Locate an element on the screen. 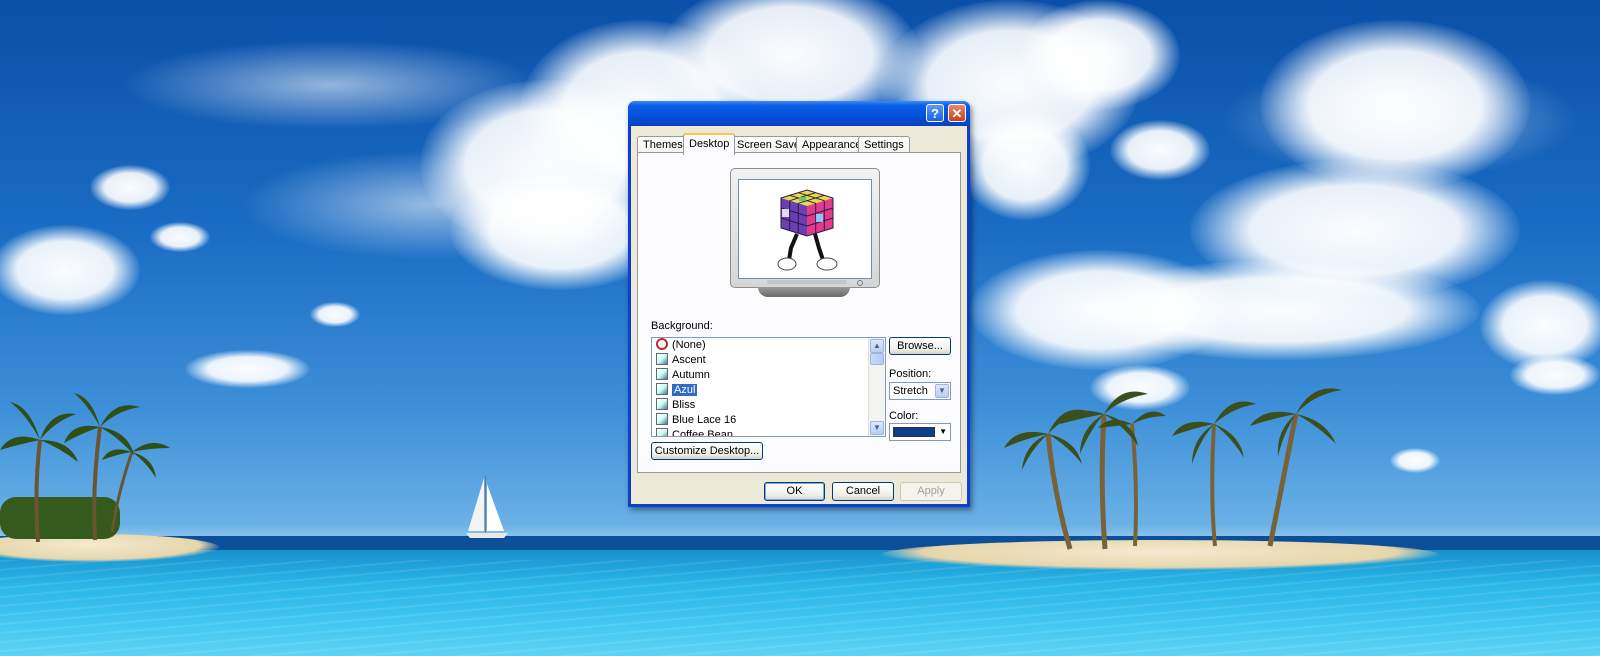  cancel-button: Cancel is located at coordinates (863, 491).